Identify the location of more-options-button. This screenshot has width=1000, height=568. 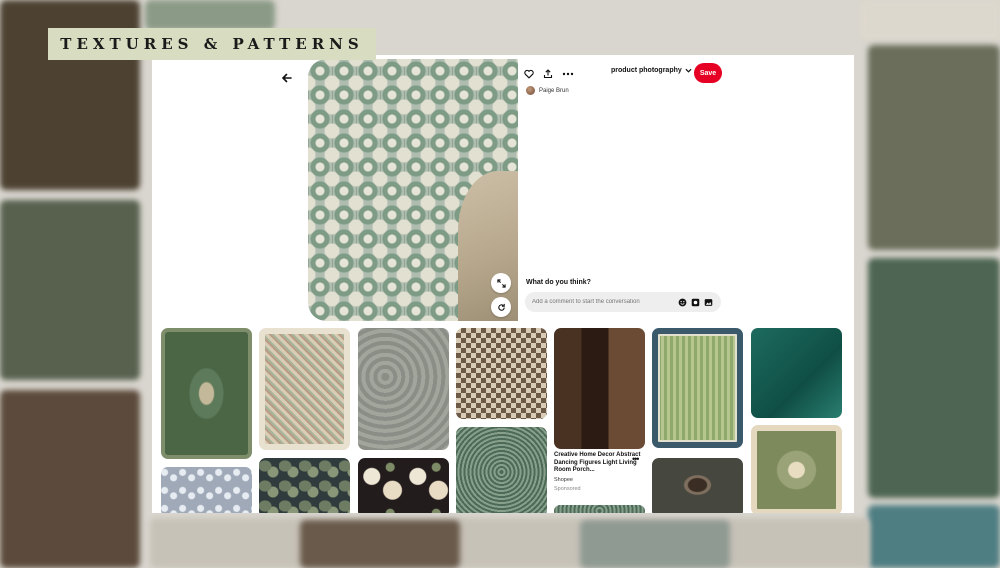
(568, 74).